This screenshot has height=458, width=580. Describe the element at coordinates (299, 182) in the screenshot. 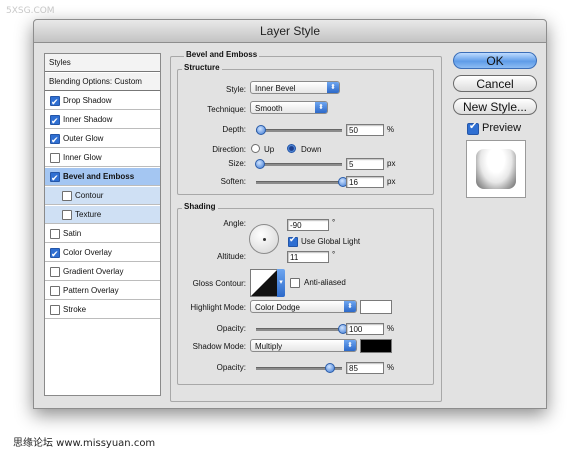

I see `soften-slider-track` at that location.